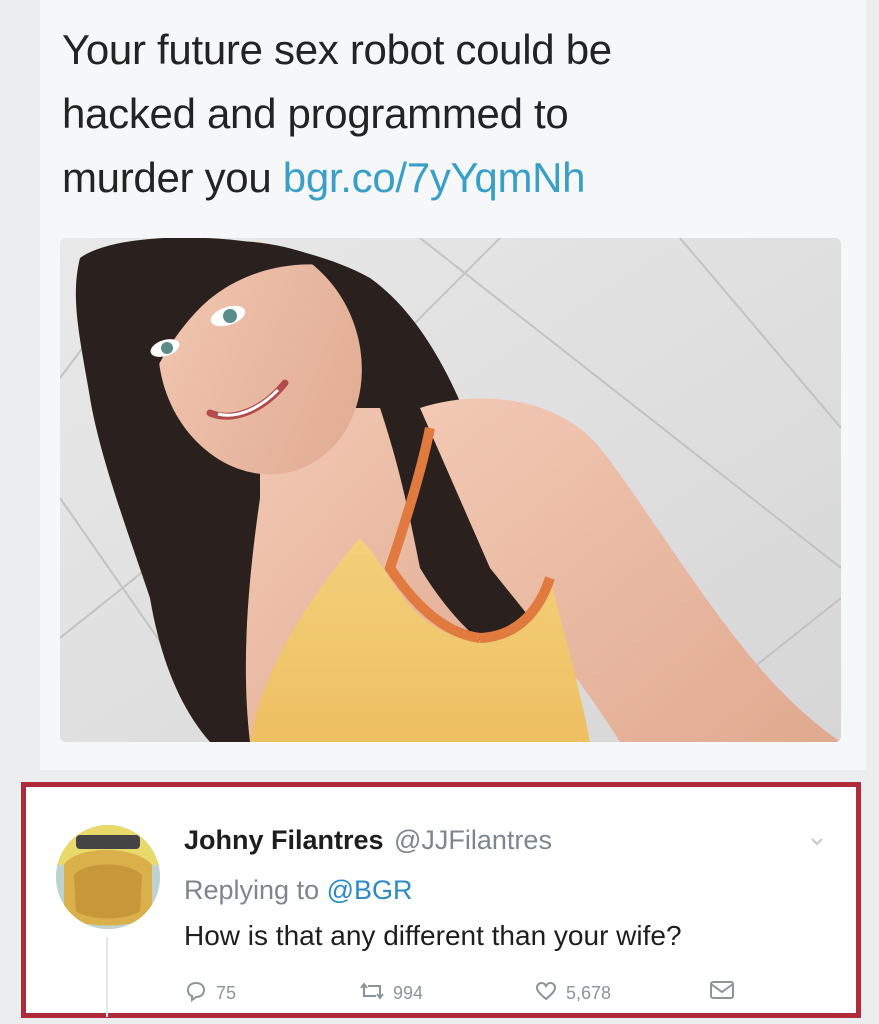 The height and width of the screenshot is (1024, 879). Describe the element at coordinates (337, 49) in the screenshot. I see `tweet-text-line1: Your future sex robot could be` at that location.